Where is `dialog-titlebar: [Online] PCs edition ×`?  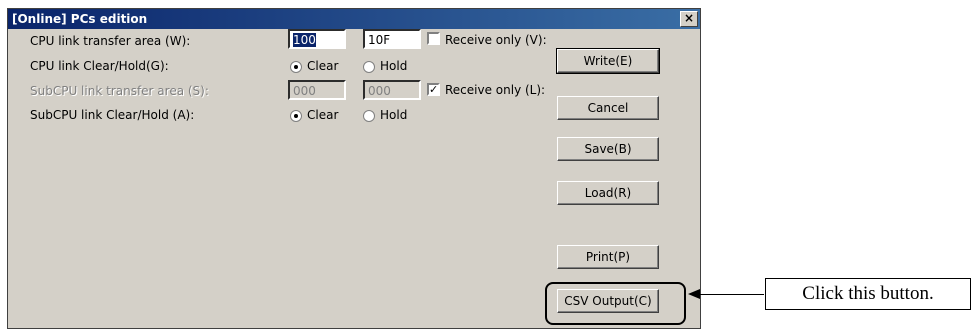 dialog-titlebar: [Online] PCs edition × is located at coordinates (354, 19).